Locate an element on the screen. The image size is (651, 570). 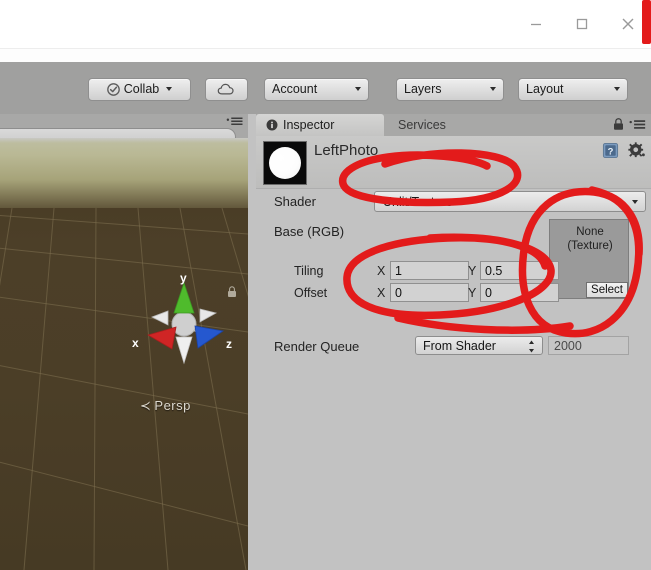
offset-label: Offset is located at coordinates (311, 293).